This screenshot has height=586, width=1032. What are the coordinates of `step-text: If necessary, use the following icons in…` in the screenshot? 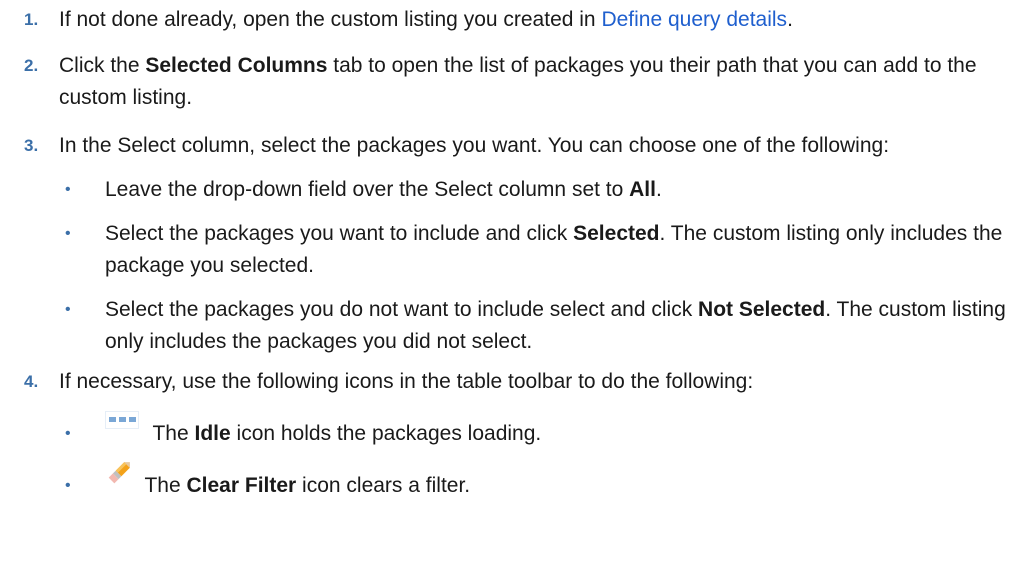 It's located at (406, 381).